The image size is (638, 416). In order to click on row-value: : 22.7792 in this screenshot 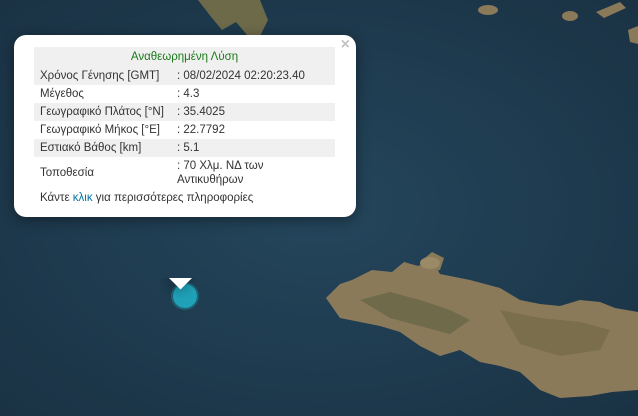, I will do `click(201, 130)`.